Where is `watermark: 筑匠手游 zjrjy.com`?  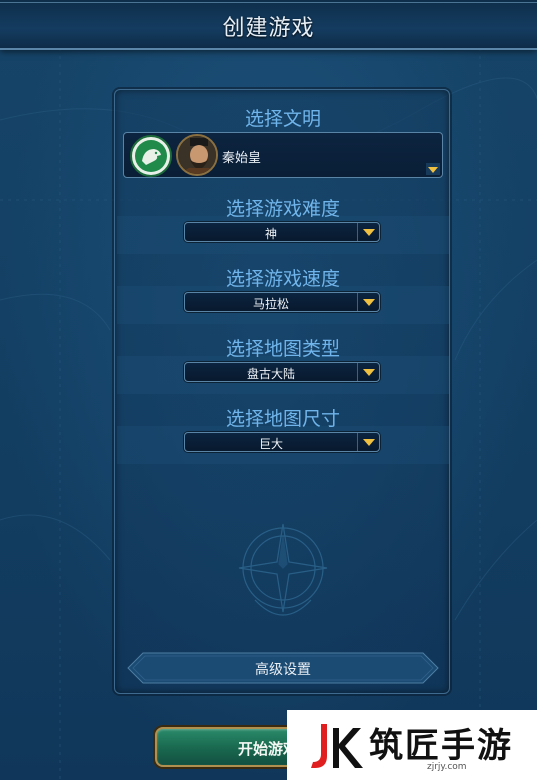 watermark: 筑匠手游 zjrjy.com is located at coordinates (412, 745).